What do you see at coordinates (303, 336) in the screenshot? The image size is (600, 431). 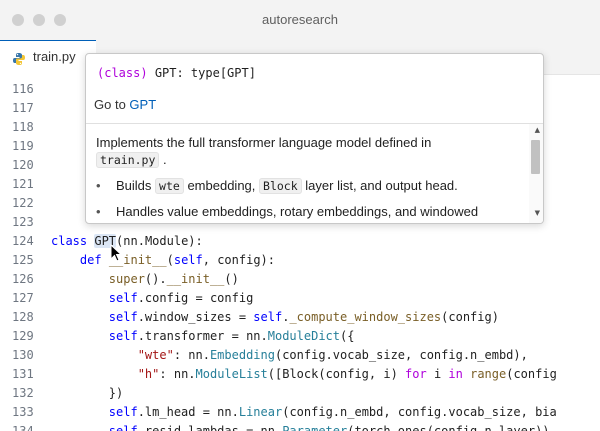 I see `code-token: ModuleDict` at bounding box center [303, 336].